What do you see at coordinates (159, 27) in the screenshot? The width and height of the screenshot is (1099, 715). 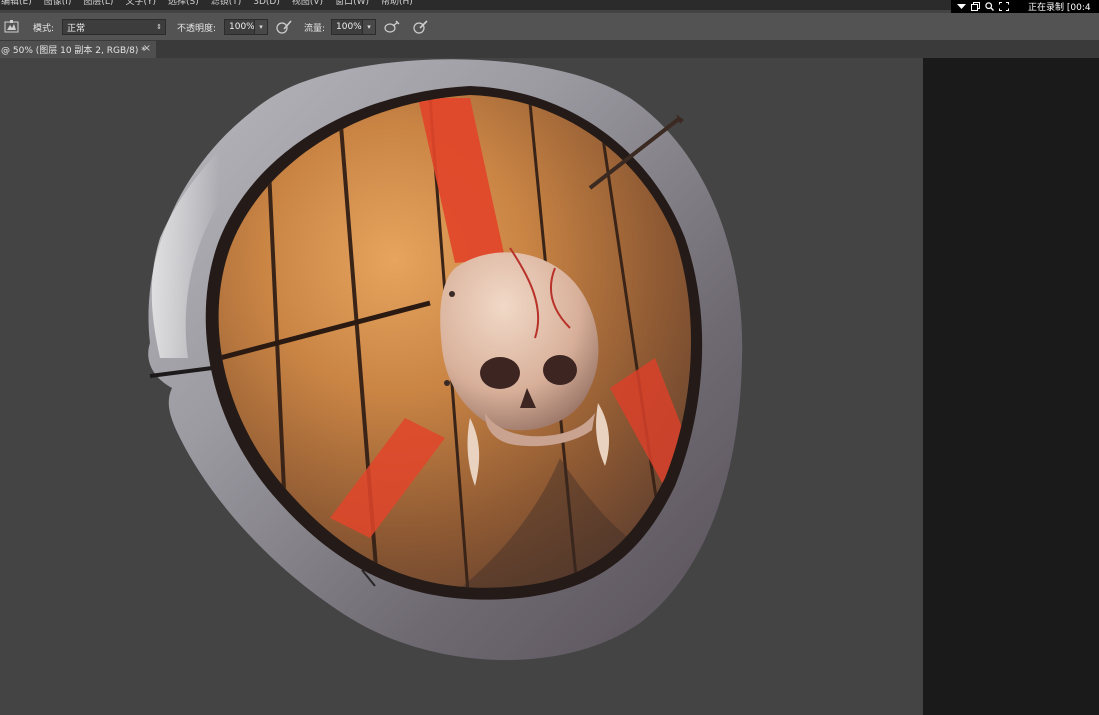 I see `updown-arrows-icon: ⇕` at bounding box center [159, 27].